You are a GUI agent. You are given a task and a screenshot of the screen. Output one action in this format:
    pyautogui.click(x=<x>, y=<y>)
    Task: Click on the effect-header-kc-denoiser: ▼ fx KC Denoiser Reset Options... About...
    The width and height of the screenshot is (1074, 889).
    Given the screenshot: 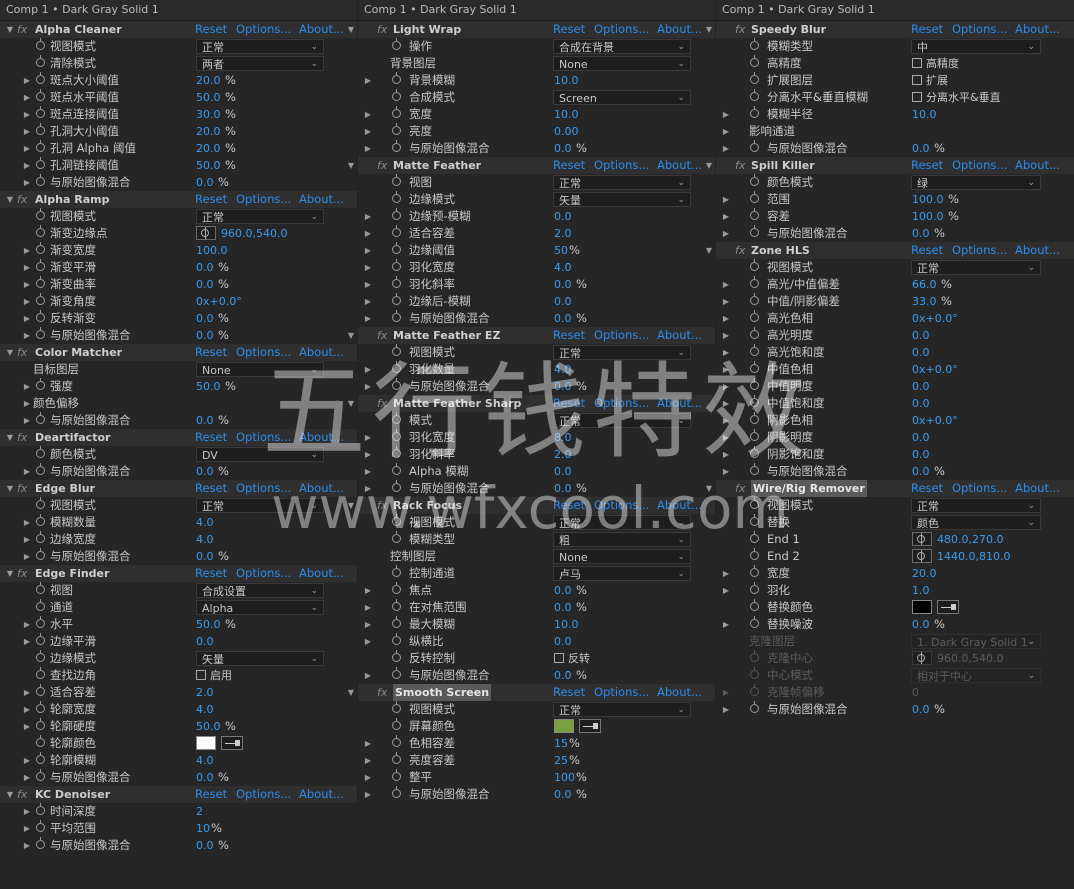 What is the action you would take?
    pyautogui.click(x=178, y=794)
    